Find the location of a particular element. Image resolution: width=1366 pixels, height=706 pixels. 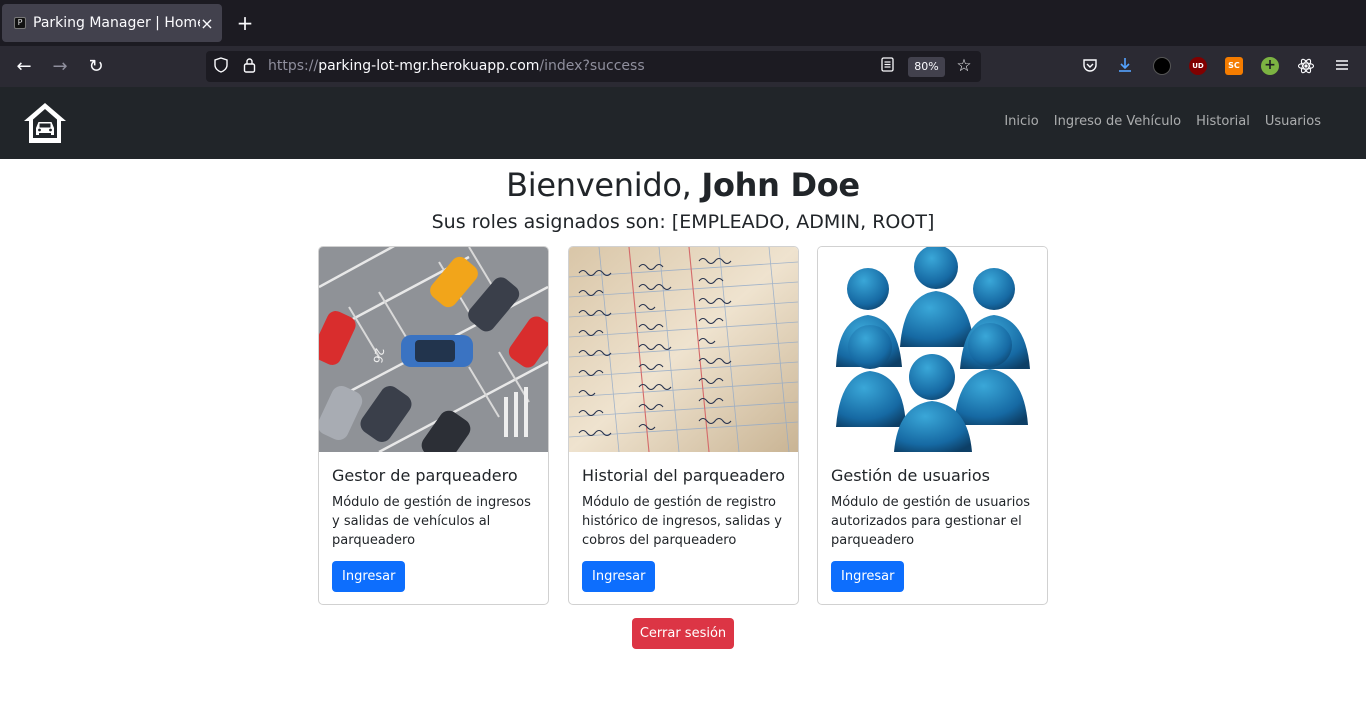

react-devtools-icon is located at coordinates (1306, 66).